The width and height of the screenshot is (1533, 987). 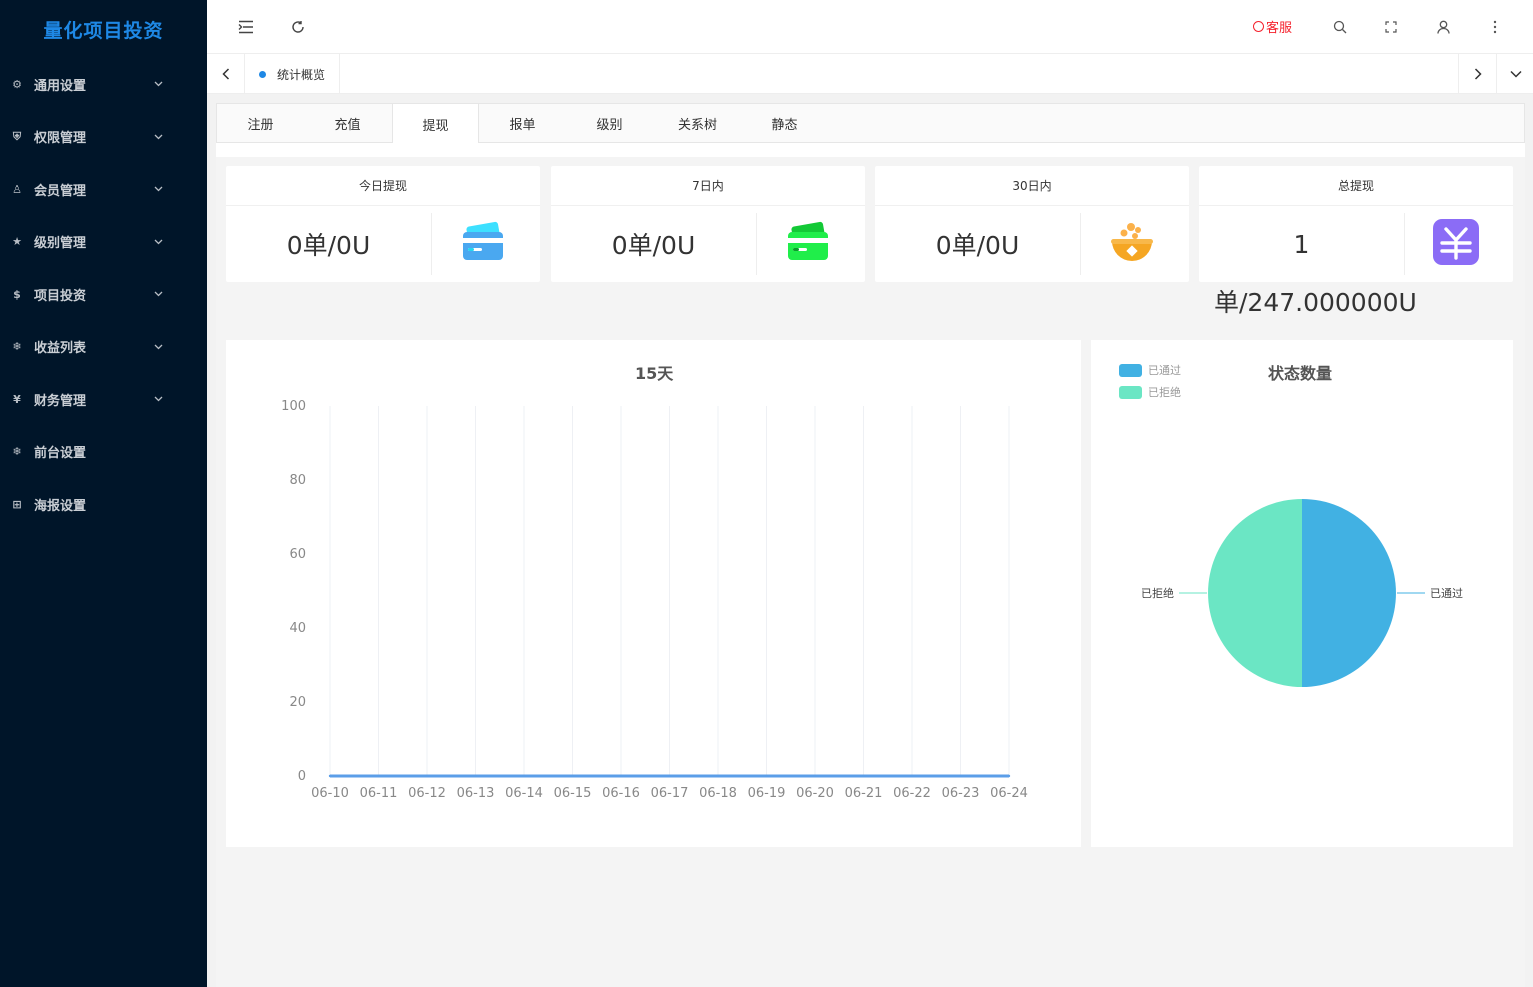 What do you see at coordinates (1495, 27) in the screenshot?
I see `more-vertical-icon` at bounding box center [1495, 27].